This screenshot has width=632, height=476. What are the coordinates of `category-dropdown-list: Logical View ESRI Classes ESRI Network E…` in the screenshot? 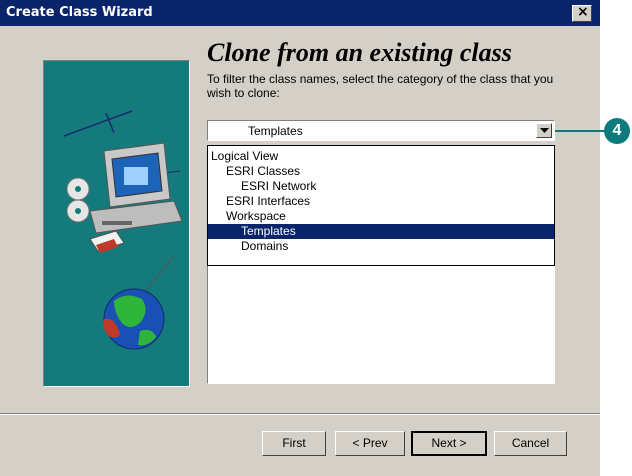 It's located at (381, 205).